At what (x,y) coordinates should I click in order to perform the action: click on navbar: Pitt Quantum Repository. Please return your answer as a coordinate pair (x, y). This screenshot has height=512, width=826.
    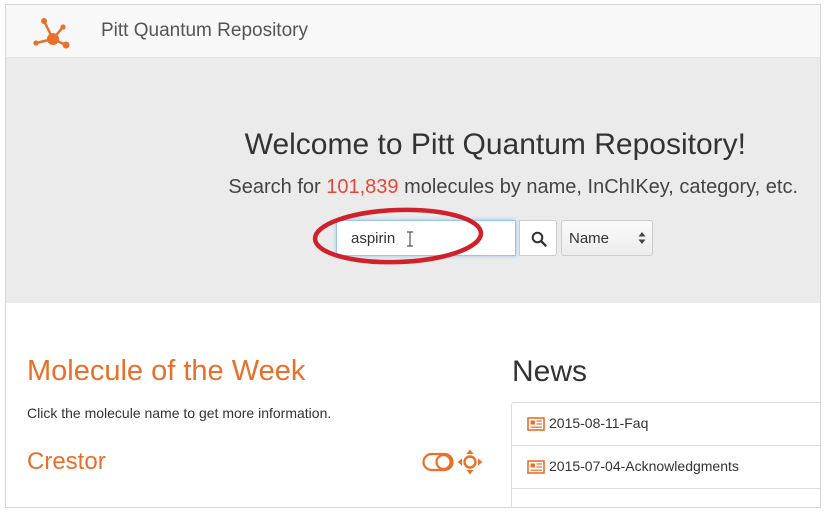
    Looking at the image, I should click on (413, 31).